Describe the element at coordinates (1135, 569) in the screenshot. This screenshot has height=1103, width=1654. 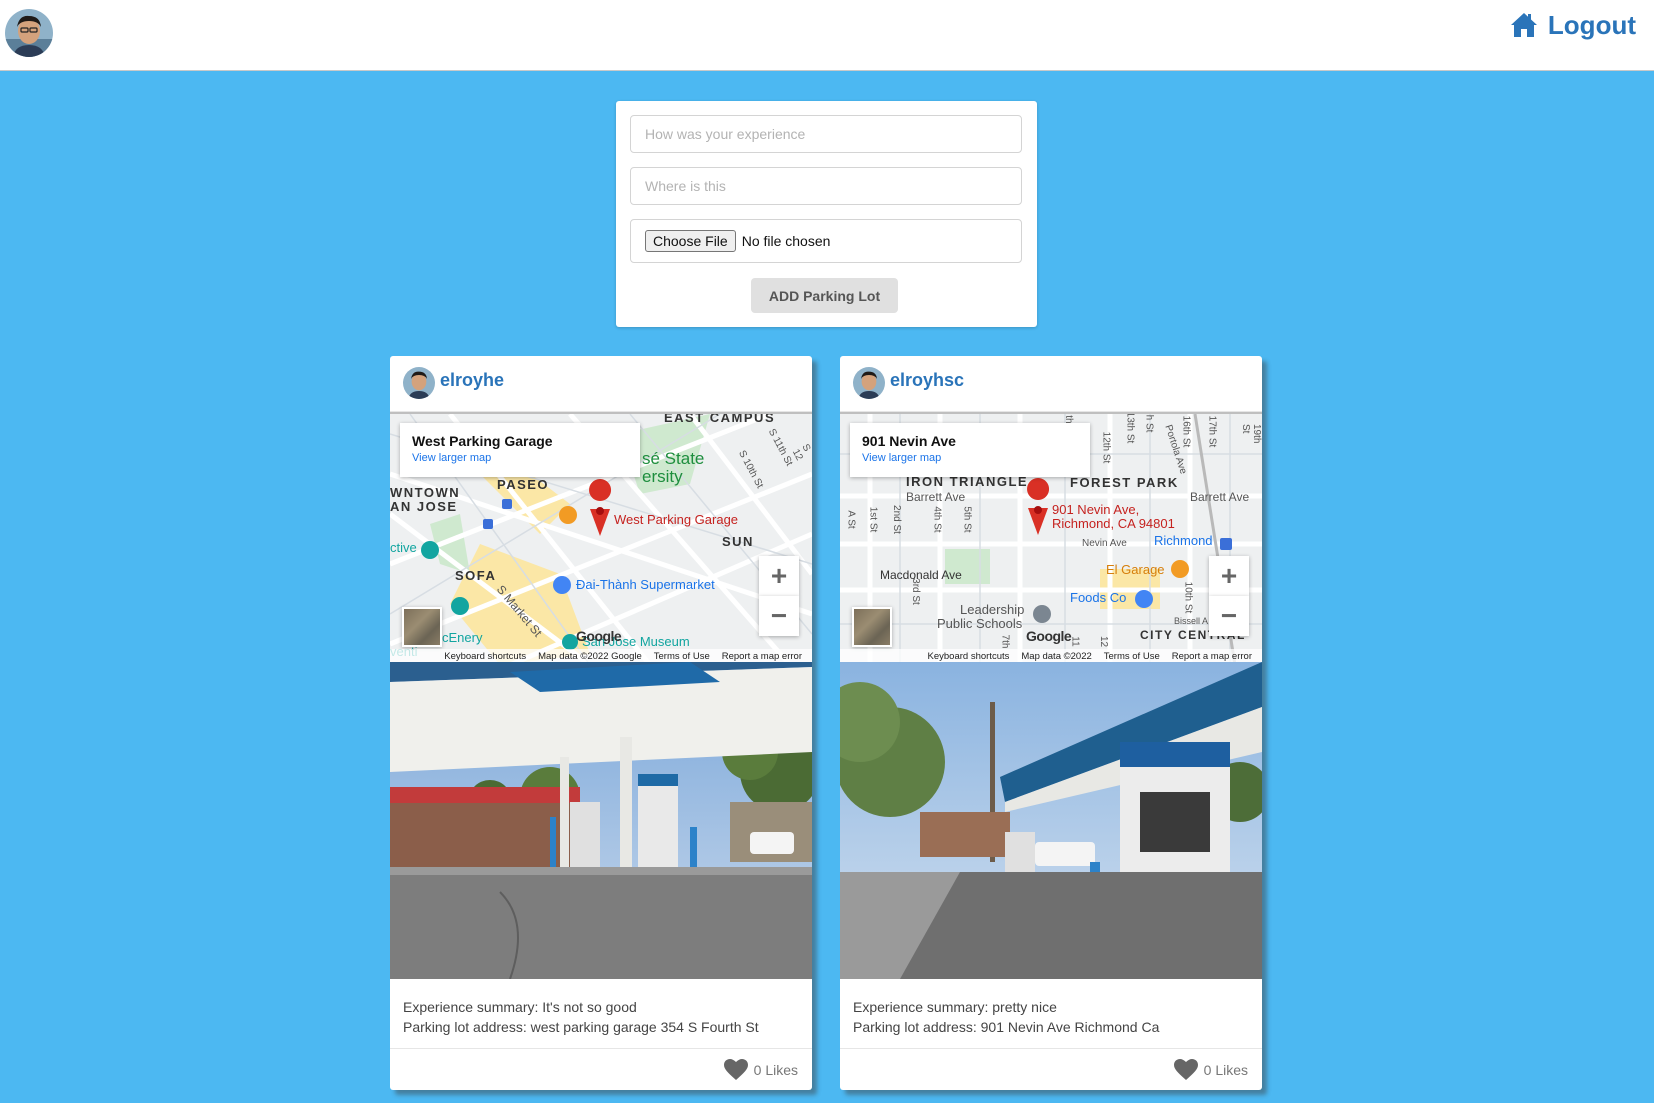
I see `map-label: El Garage` at that location.